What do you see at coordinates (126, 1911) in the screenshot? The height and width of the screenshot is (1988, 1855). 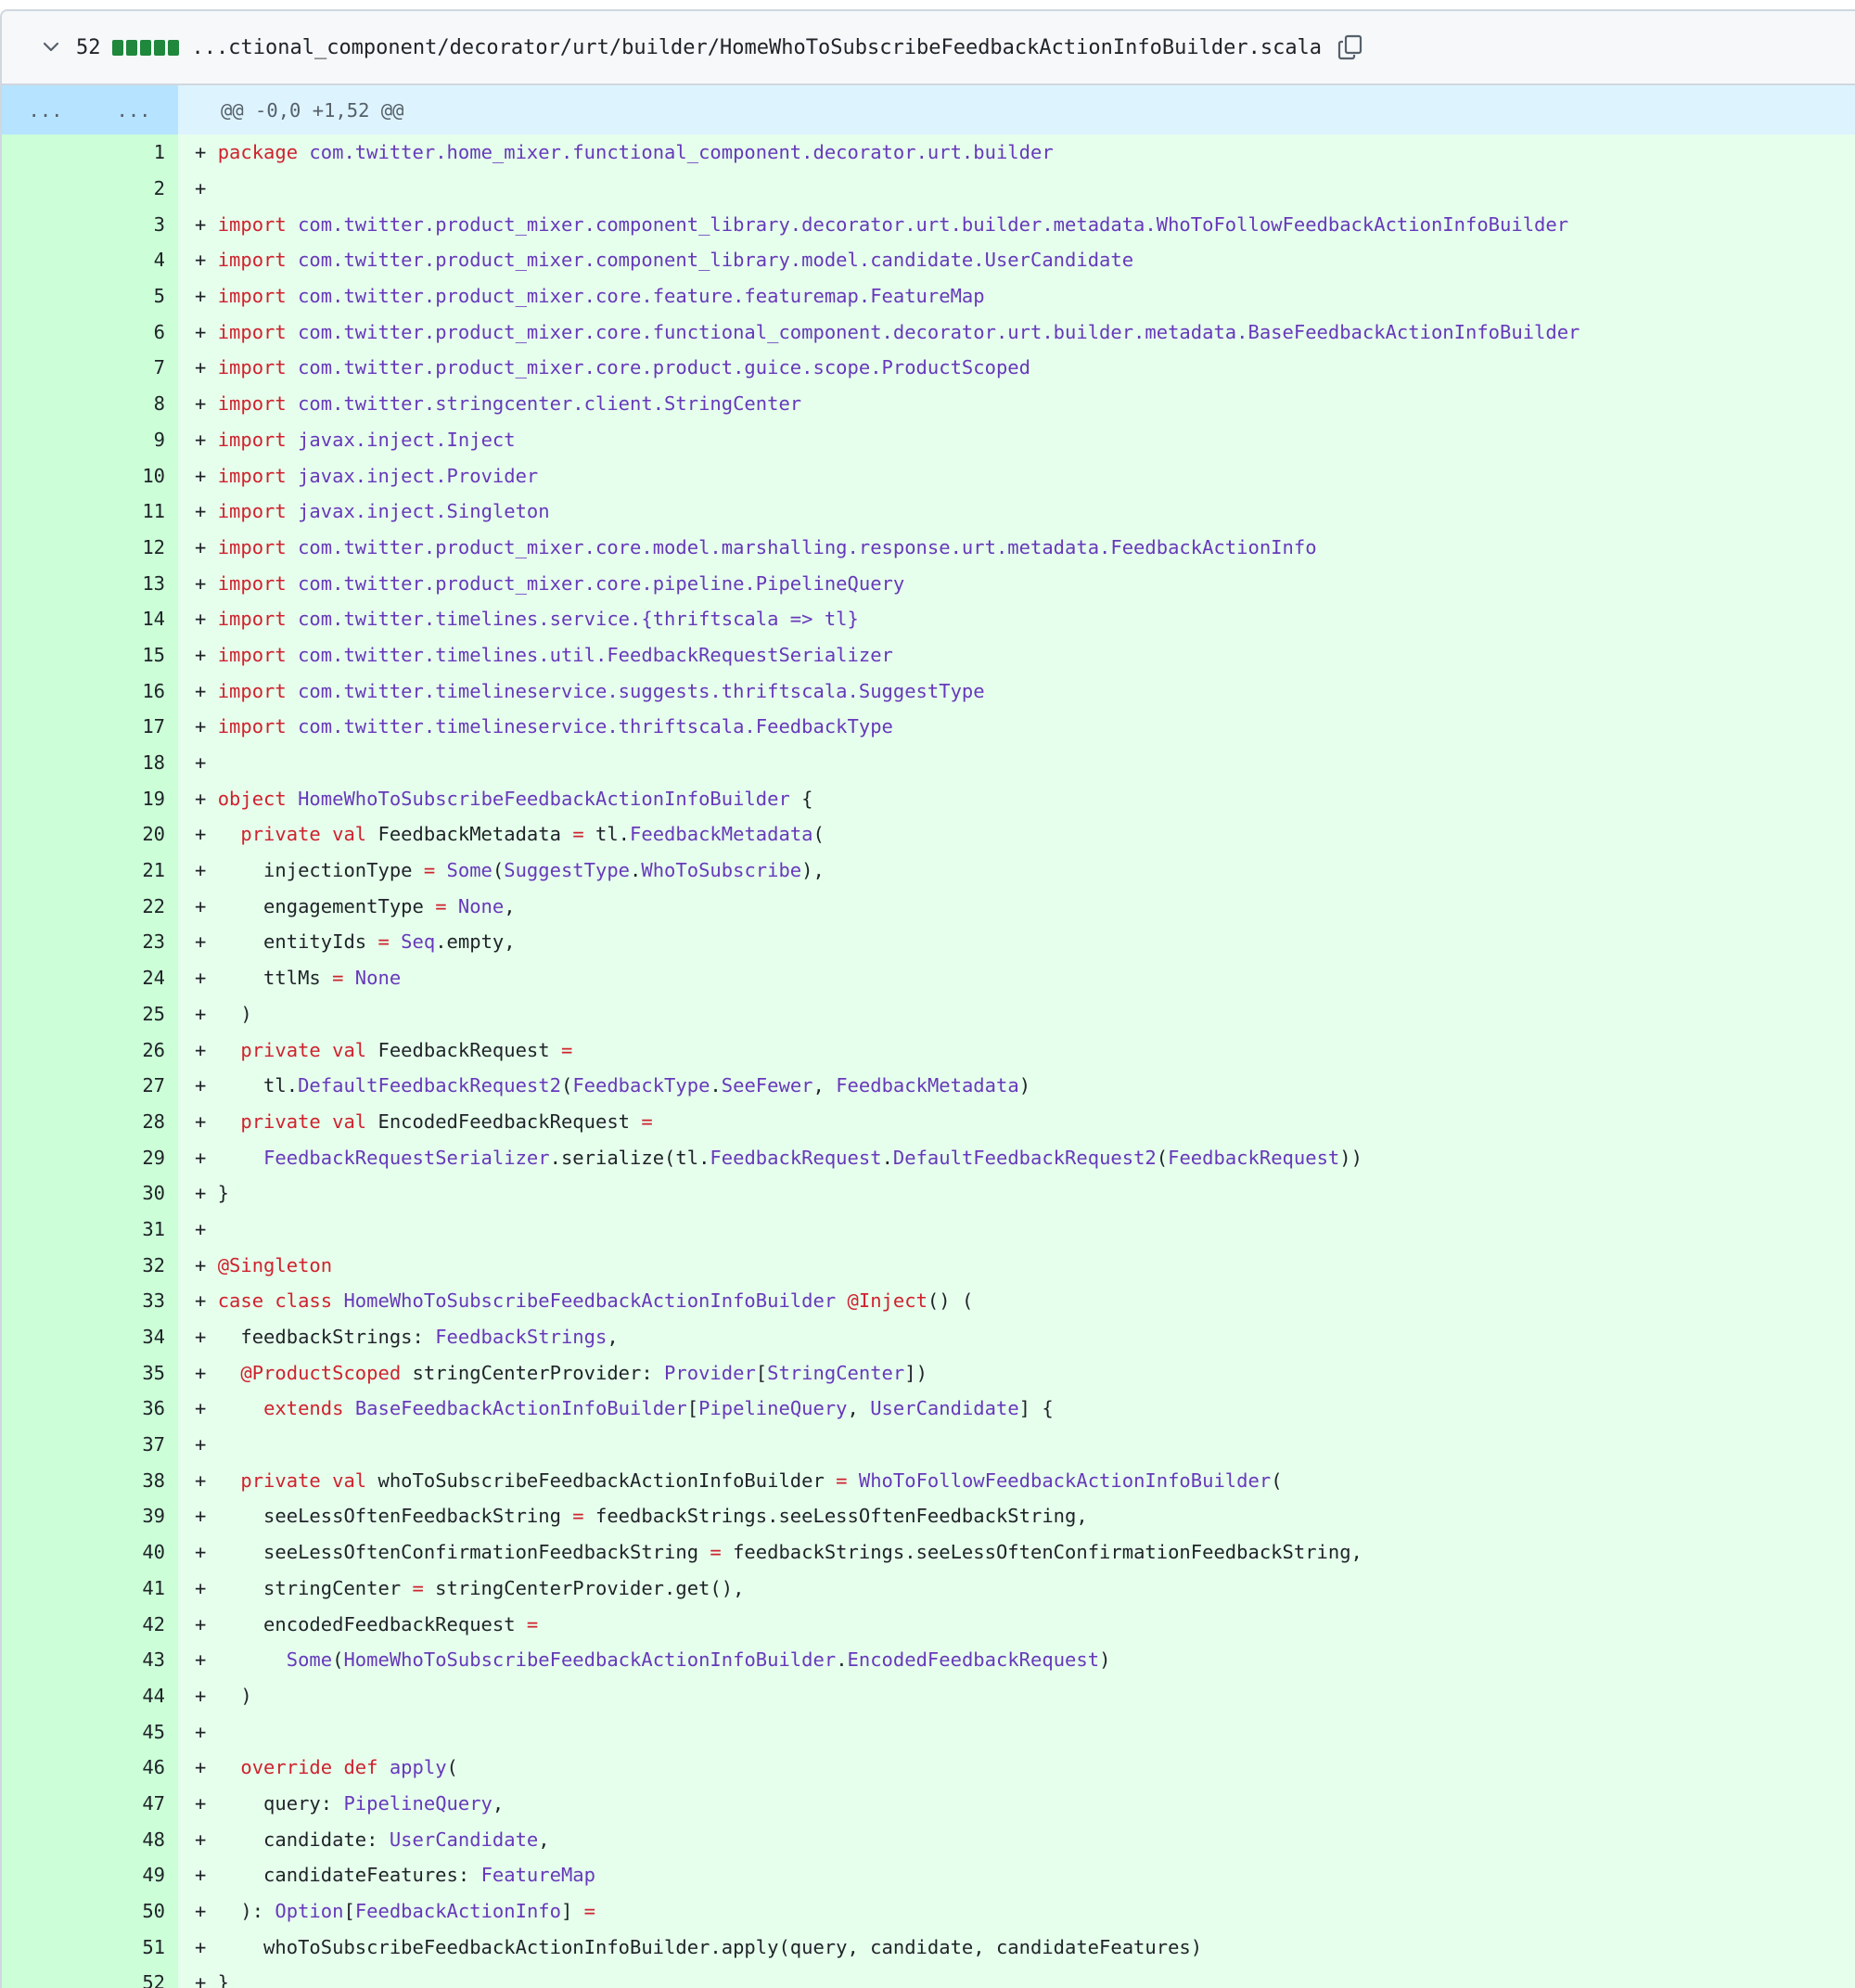 I see `new-line-number: 50` at bounding box center [126, 1911].